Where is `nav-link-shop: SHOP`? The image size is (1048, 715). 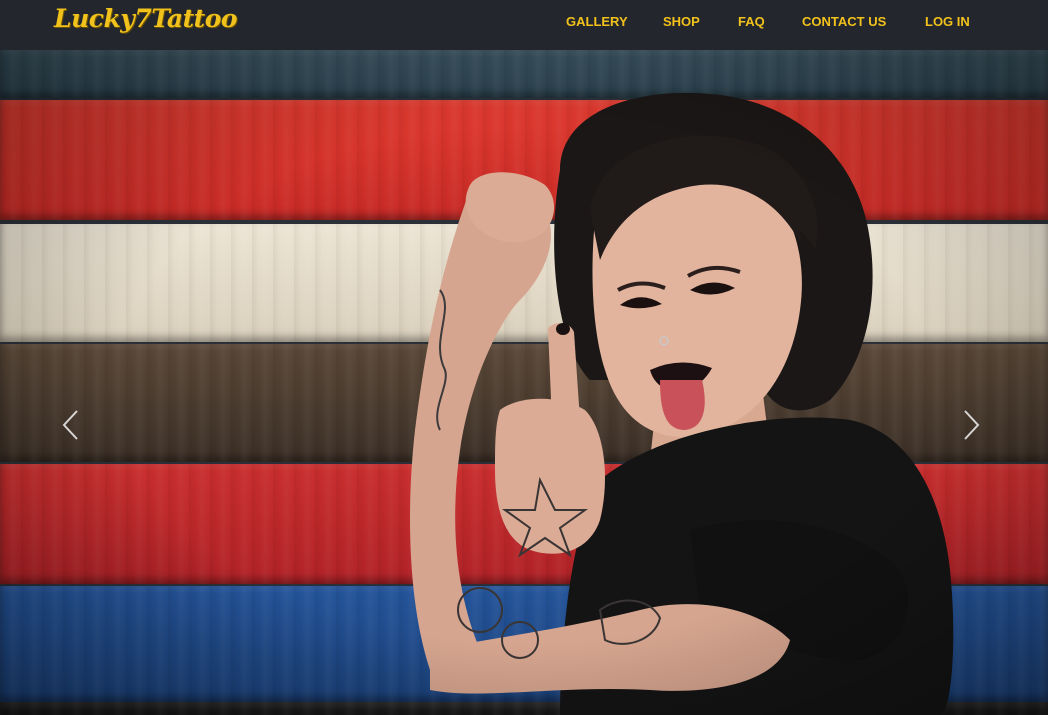 nav-link-shop: SHOP is located at coordinates (681, 22).